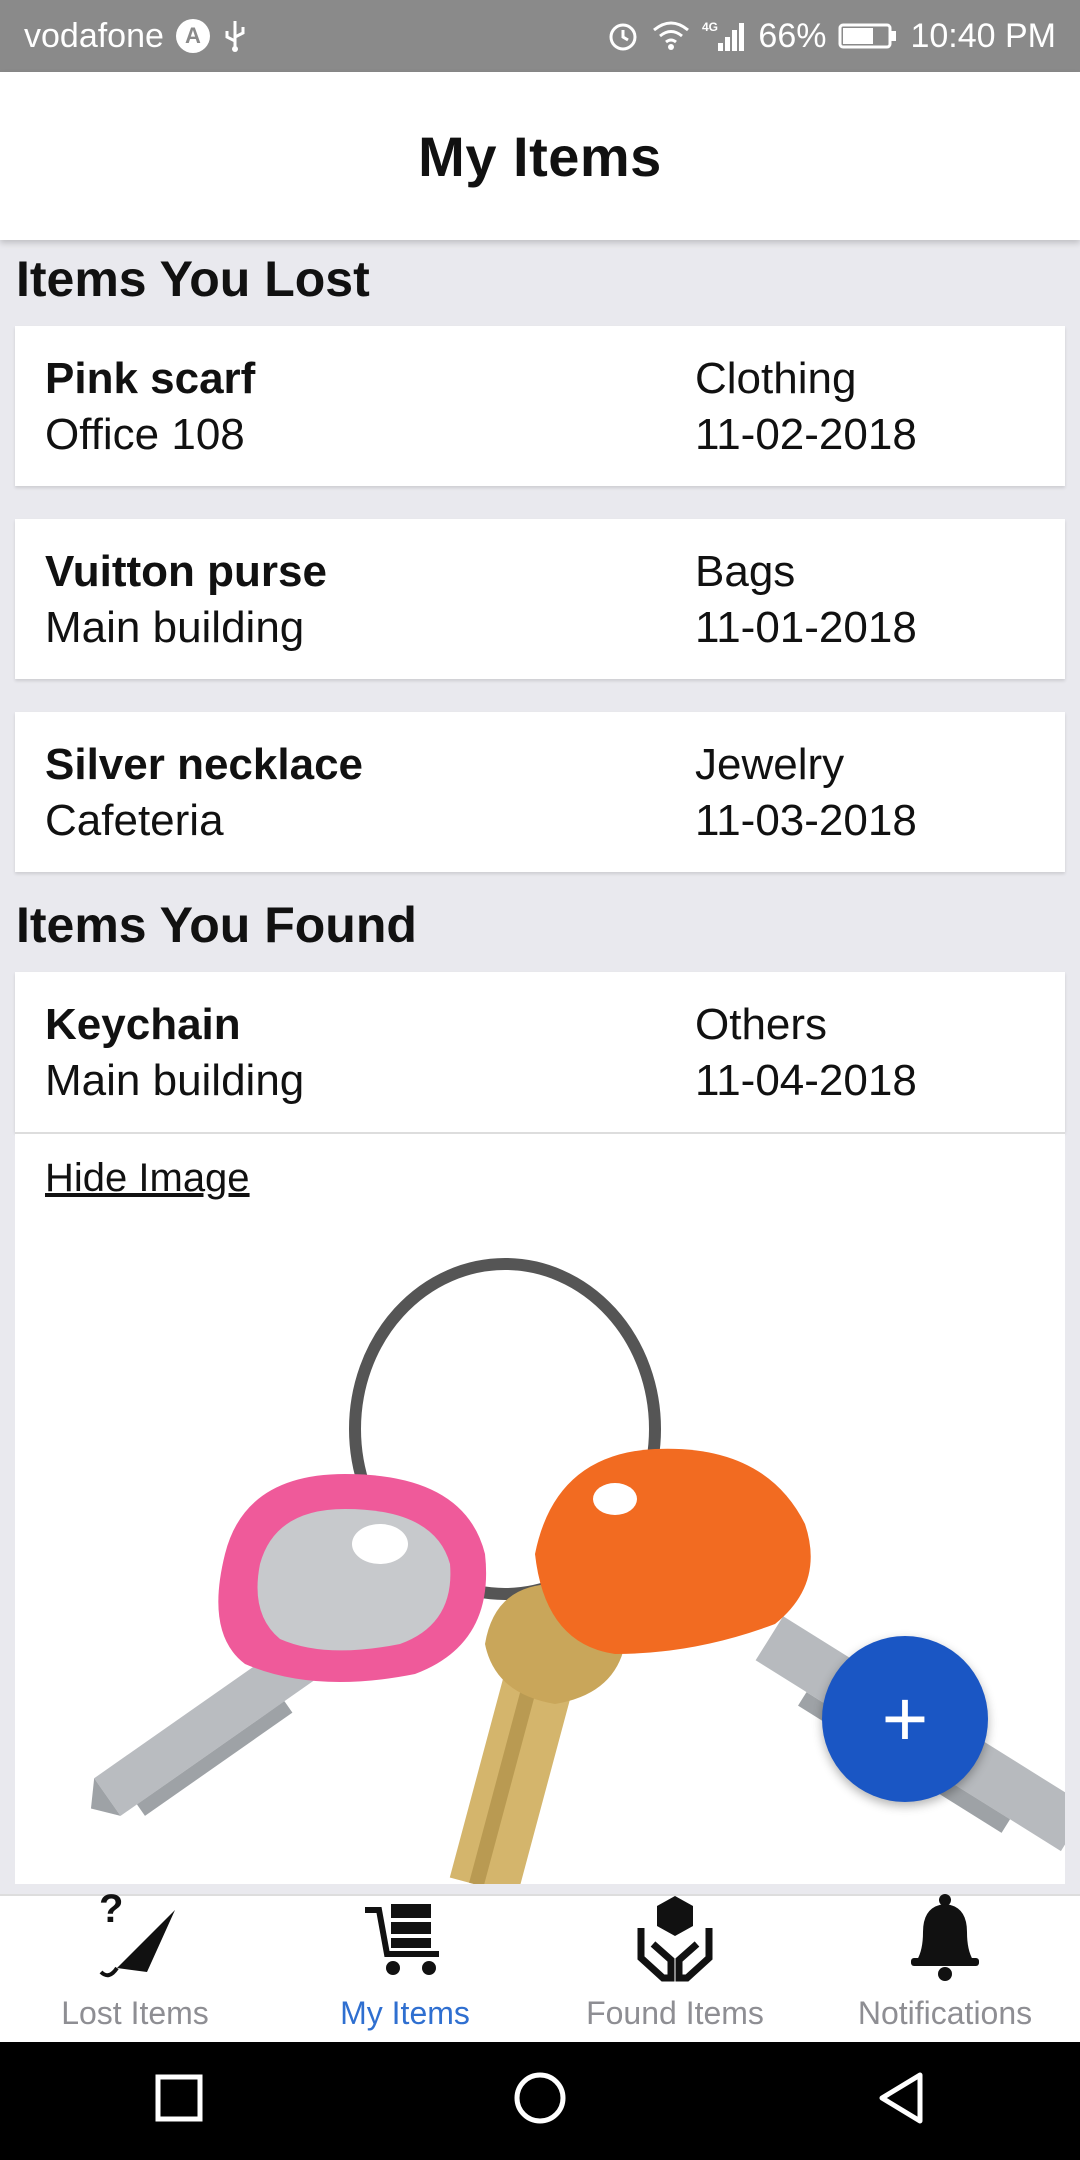 This screenshot has width=1080, height=2160. Describe the element at coordinates (675, 2013) in the screenshot. I see `tab-label: Found Items` at that location.